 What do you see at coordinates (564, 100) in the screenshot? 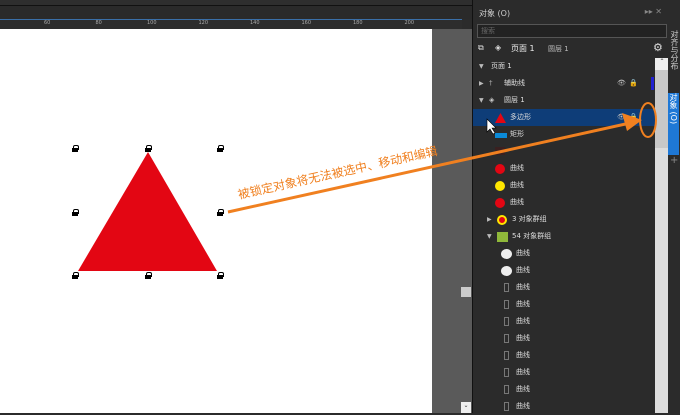
I see `list-item: ▼ ◈ 圆层 1` at bounding box center [564, 100].